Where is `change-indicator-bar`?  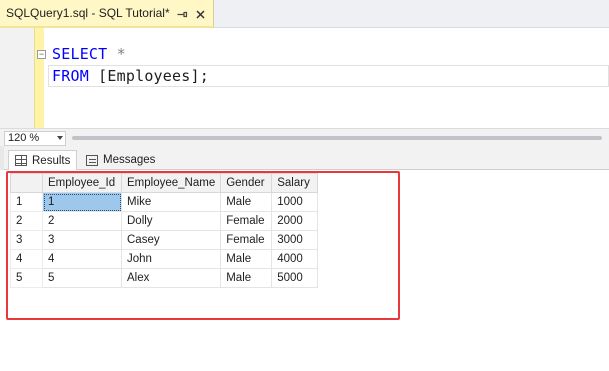
change-indicator-bar is located at coordinates (39, 78).